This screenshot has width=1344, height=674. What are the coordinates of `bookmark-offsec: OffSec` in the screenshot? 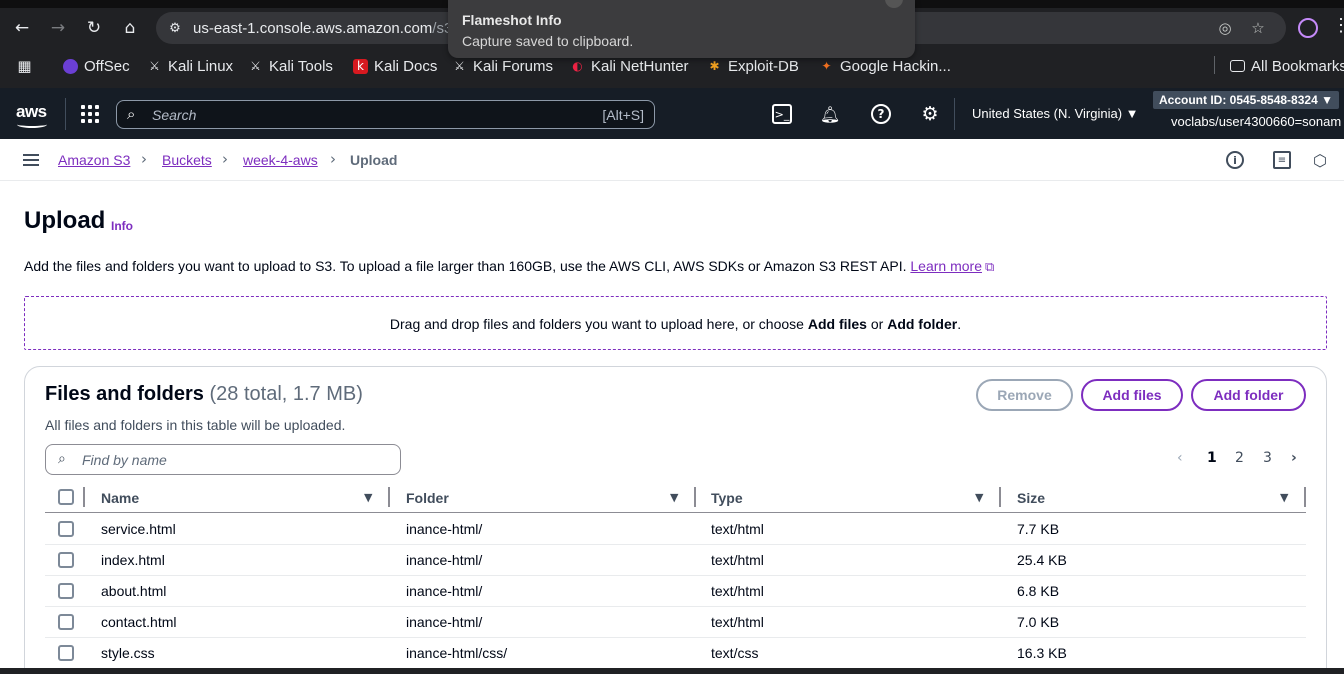 It's located at (96, 66).